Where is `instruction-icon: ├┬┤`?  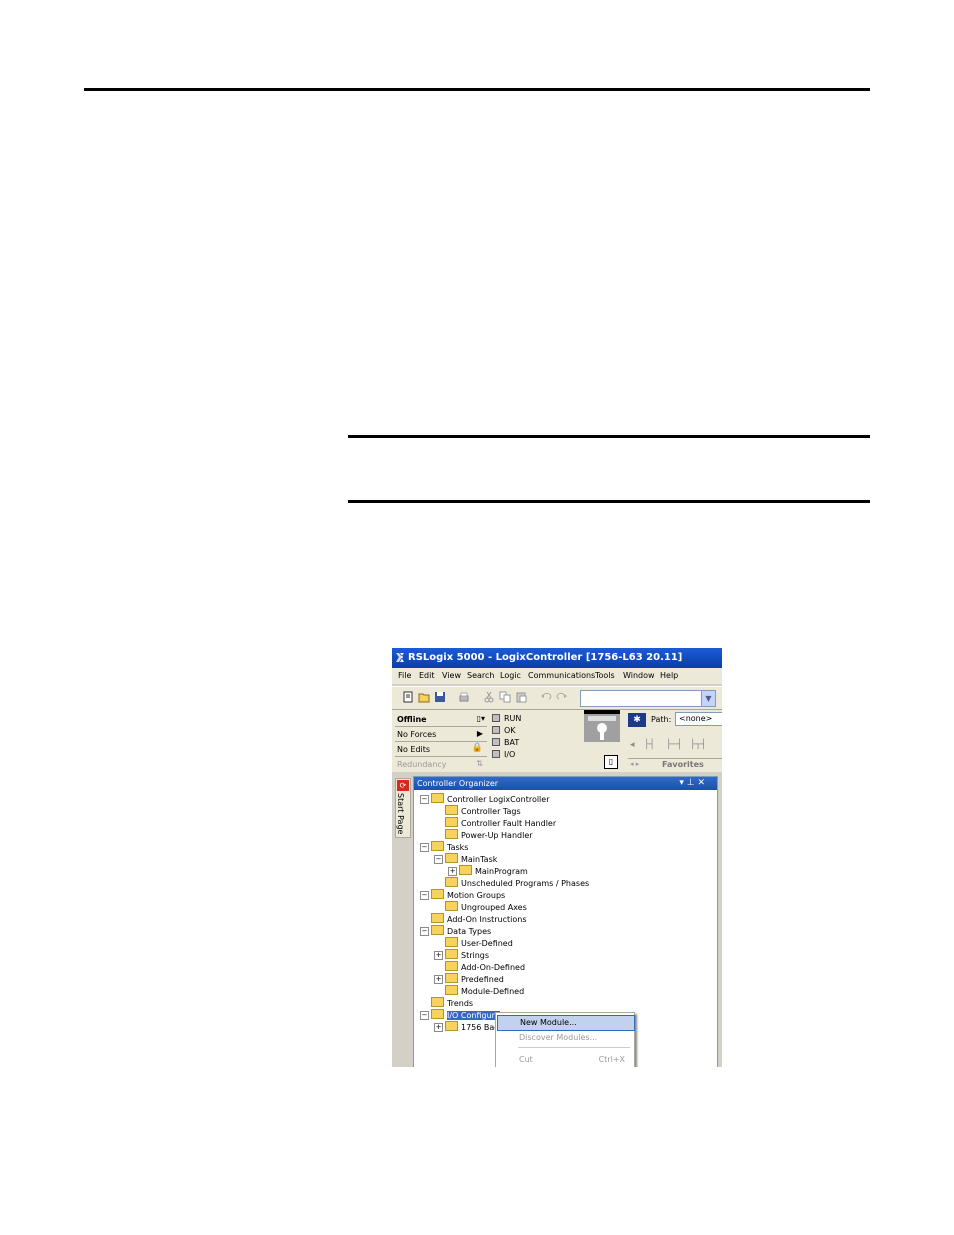 instruction-icon: ├┬┤ is located at coordinates (698, 745).